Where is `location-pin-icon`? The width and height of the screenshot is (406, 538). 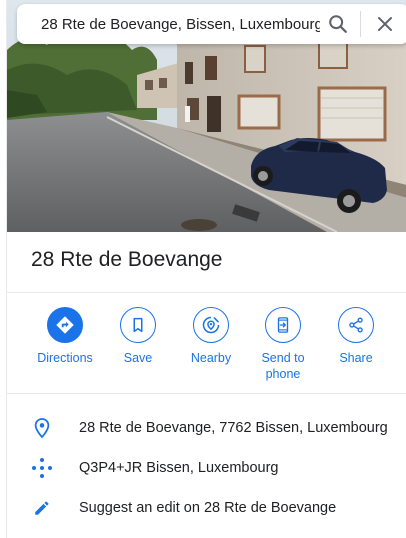 location-pin-icon is located at coordinates (42, 428).